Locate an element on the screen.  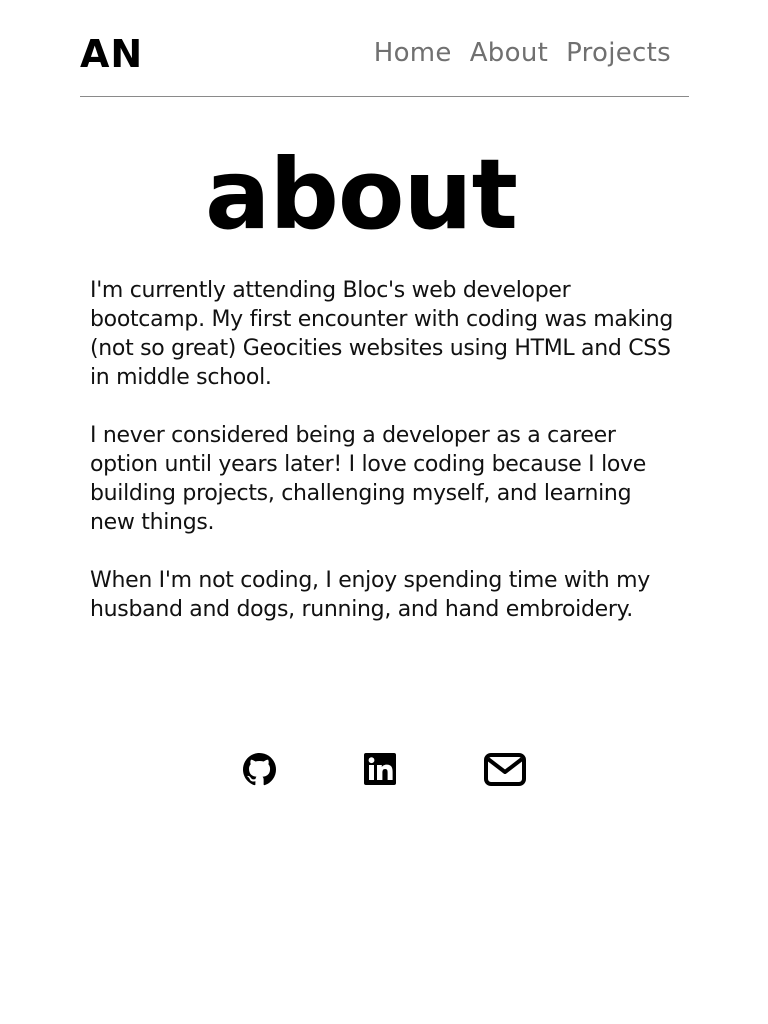
linkedin-icon is located at coordinates (380, 769).